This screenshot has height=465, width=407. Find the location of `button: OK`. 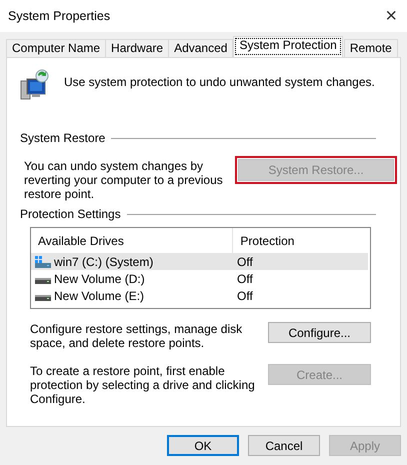

button: OK is located at coordinates (203, 445).